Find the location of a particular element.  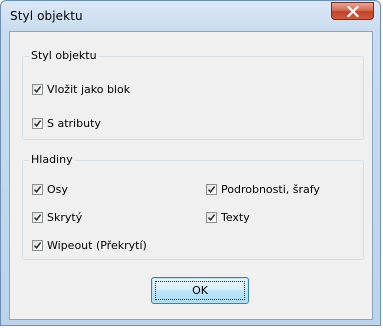

ok-button: OK is located at coordinates (200, 290).